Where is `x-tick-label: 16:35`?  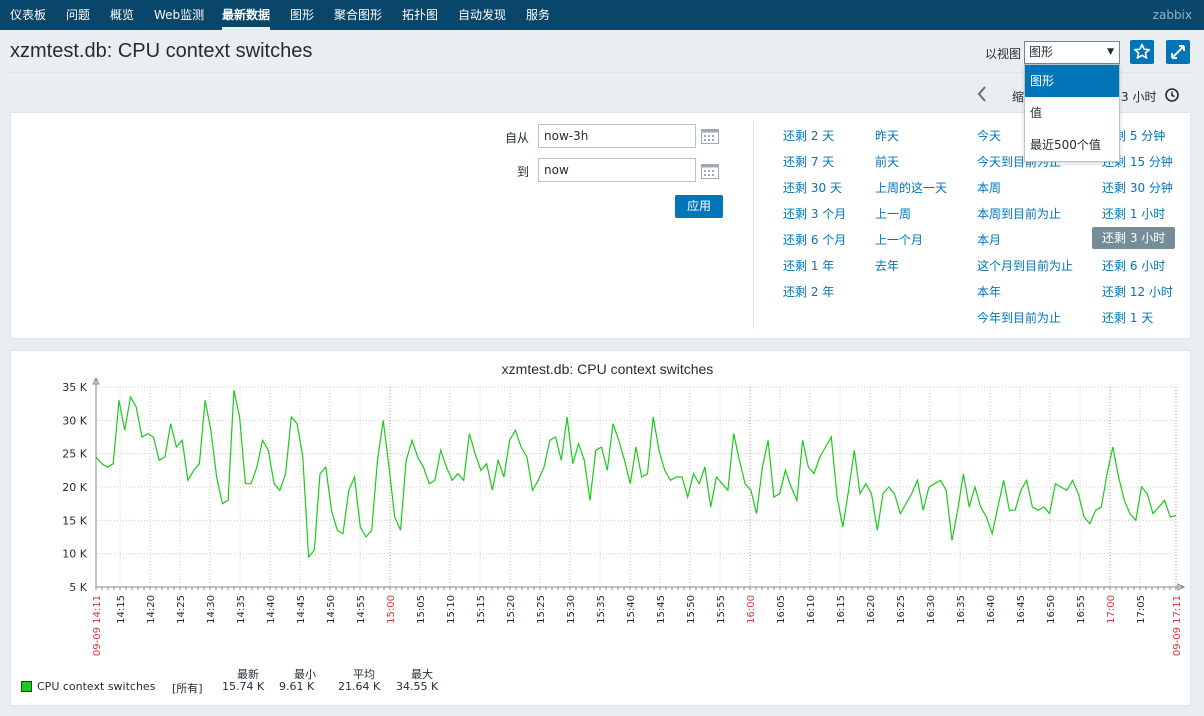 x-tick-label: 16:35 is located at coordinates (961, 609).